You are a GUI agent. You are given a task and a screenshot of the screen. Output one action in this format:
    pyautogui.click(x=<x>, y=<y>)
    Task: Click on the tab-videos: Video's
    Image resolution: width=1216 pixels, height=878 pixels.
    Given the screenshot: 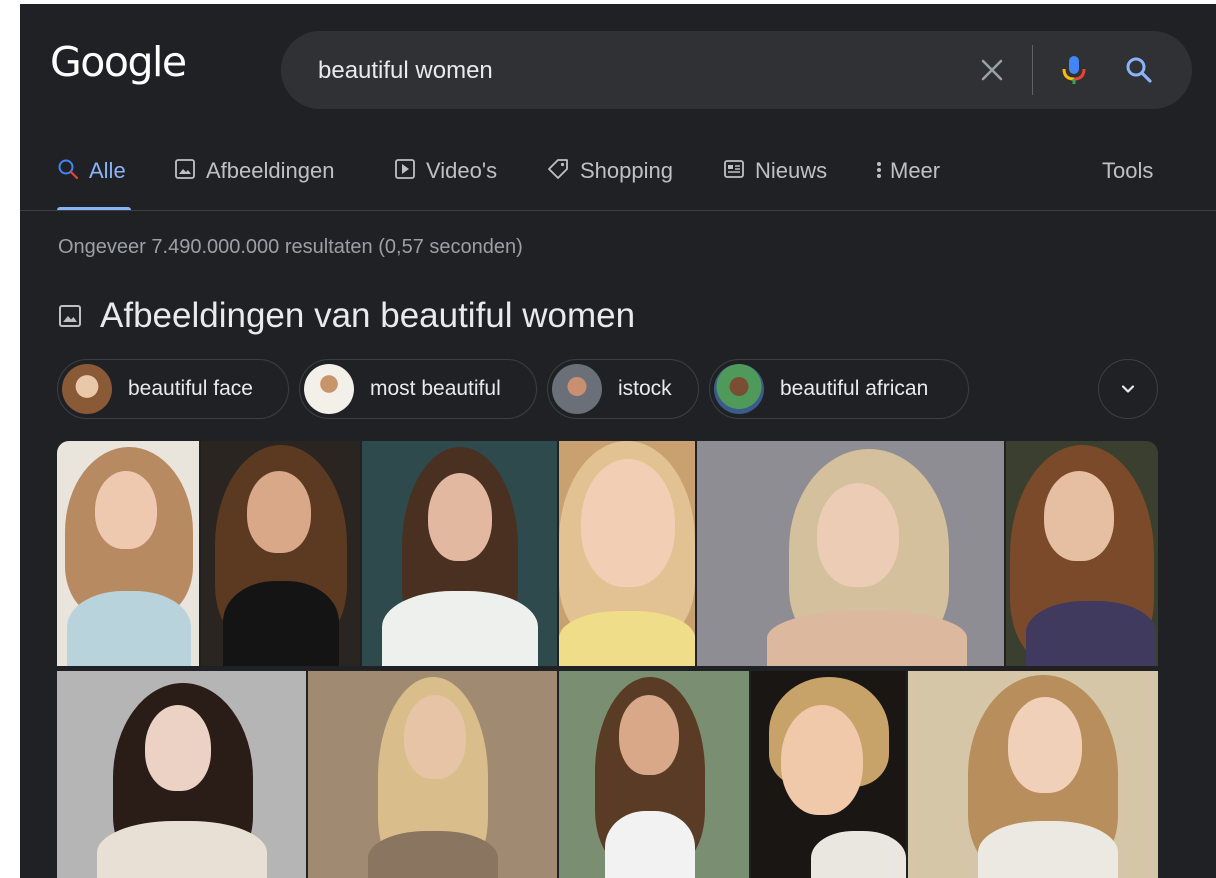 What is the action you would take?
    pyautogui.click(x=445, y=182)
    